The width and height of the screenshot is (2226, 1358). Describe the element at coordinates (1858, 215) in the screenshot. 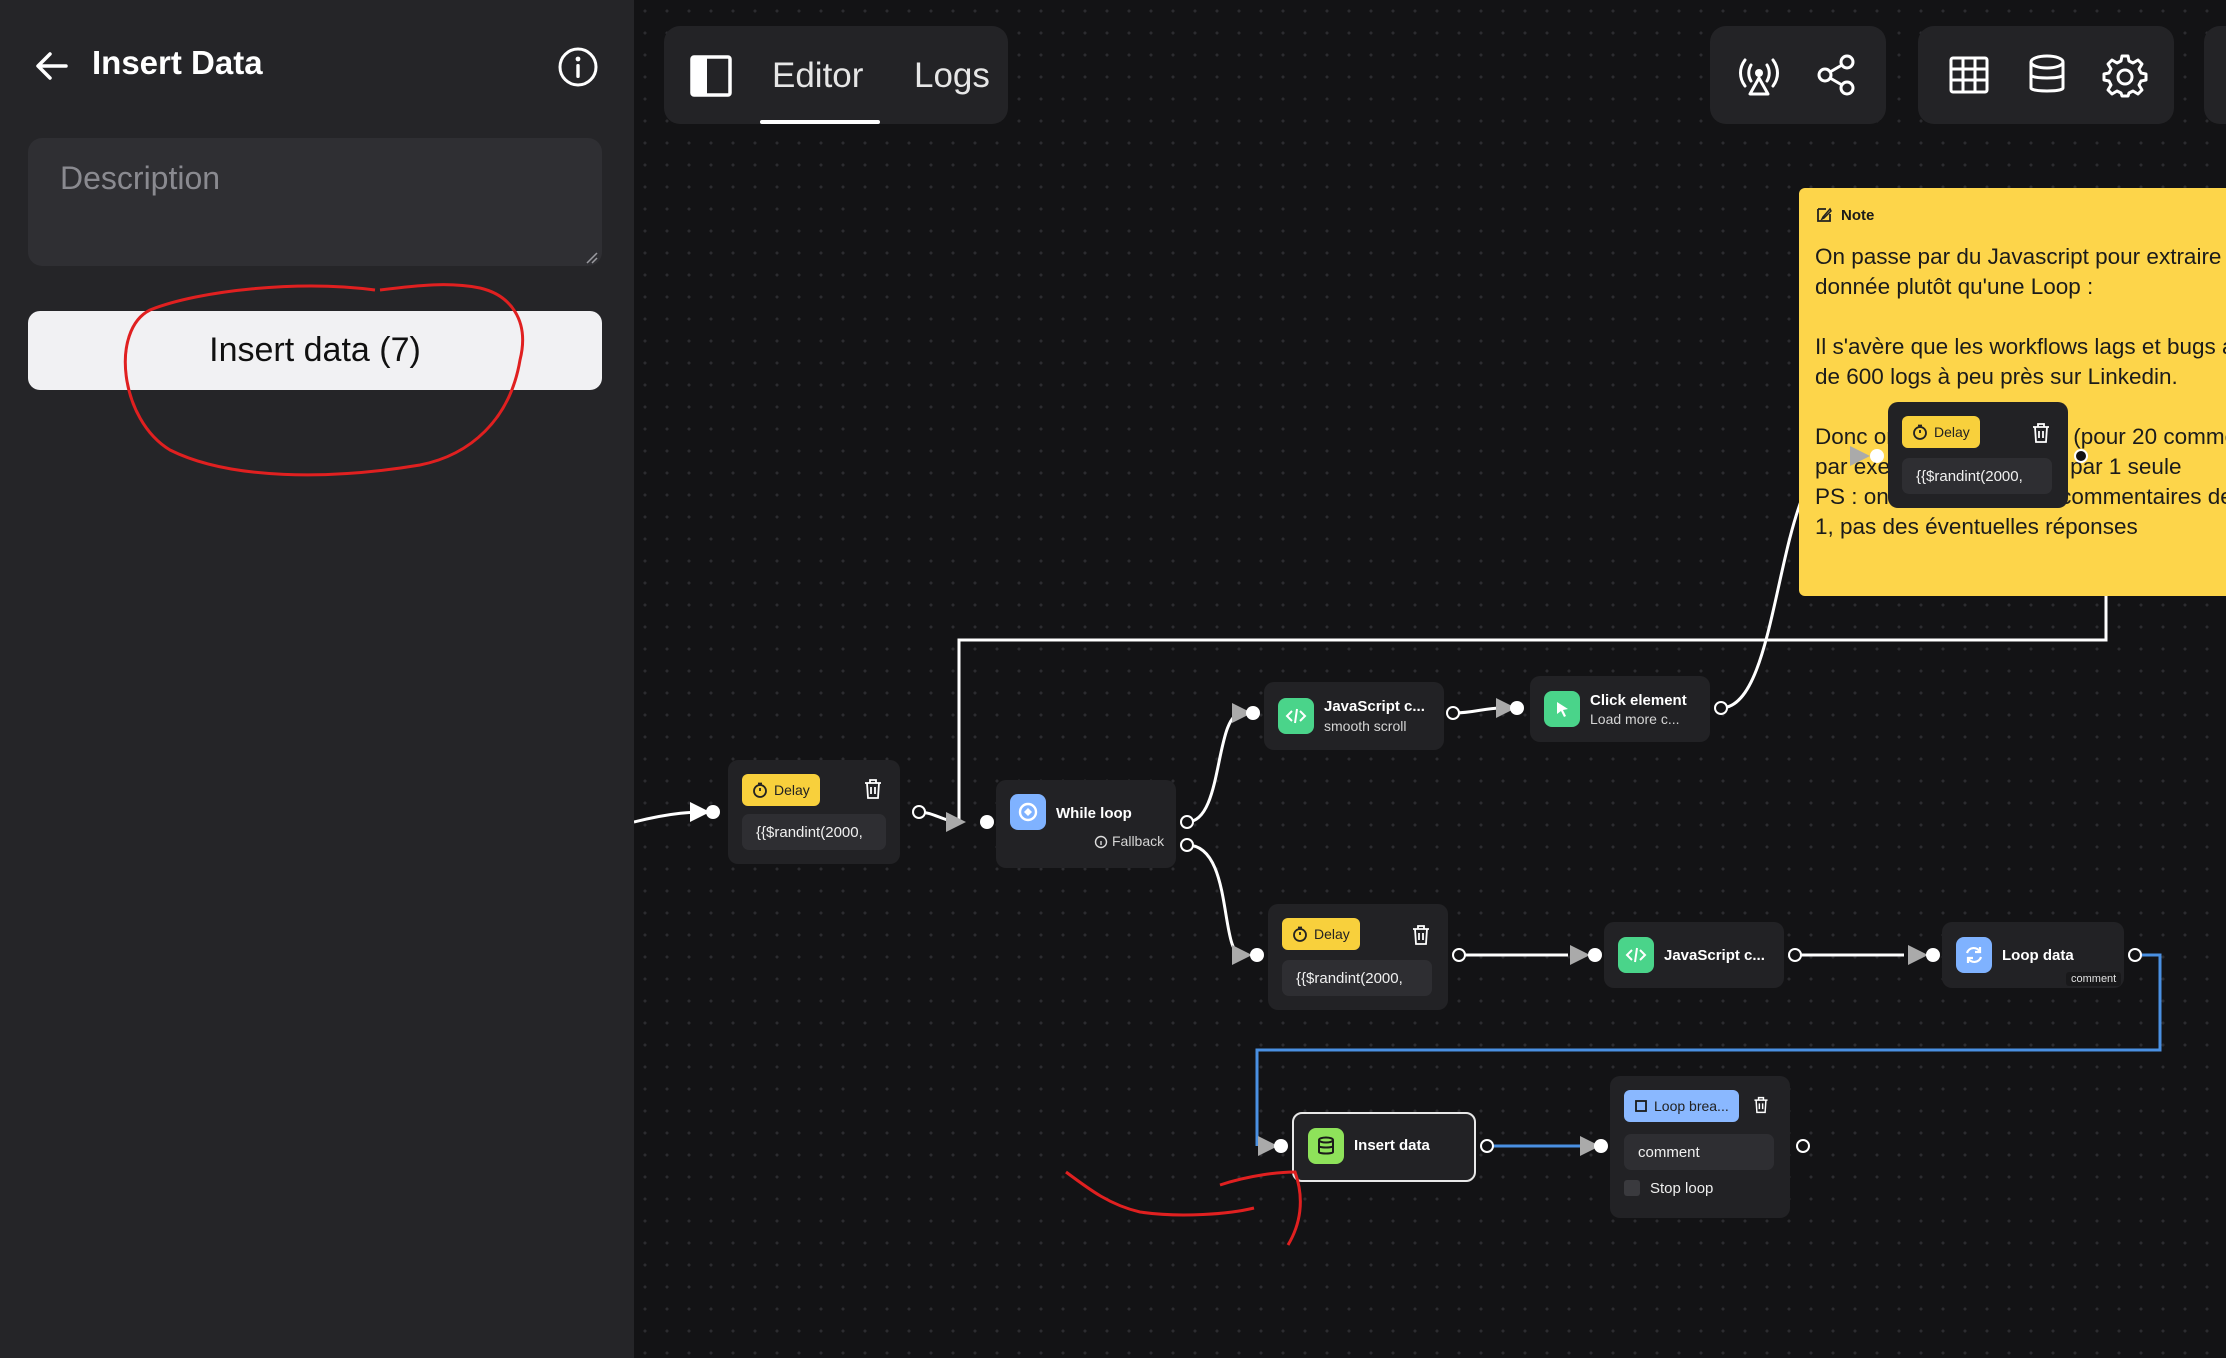

I see `note-title: Note` at that location.